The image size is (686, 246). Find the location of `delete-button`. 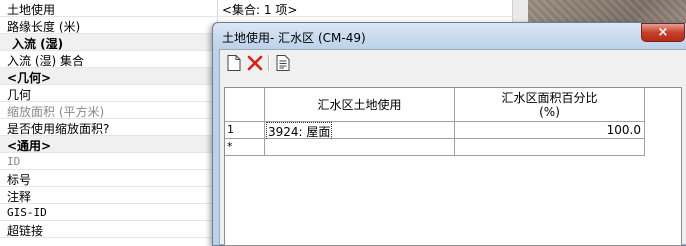

delete-button is located at coordinates (255, 63).